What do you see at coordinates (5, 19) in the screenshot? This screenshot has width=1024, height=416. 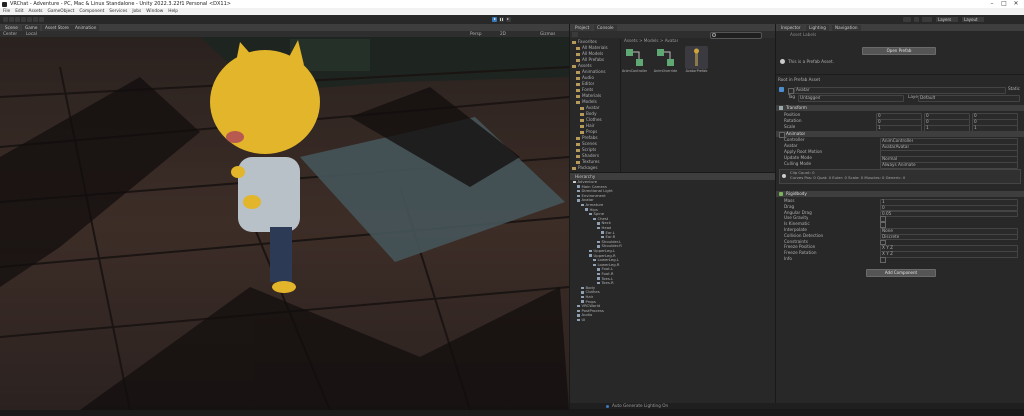 I see `hand-tool-button` at bounding box center [5, 19].